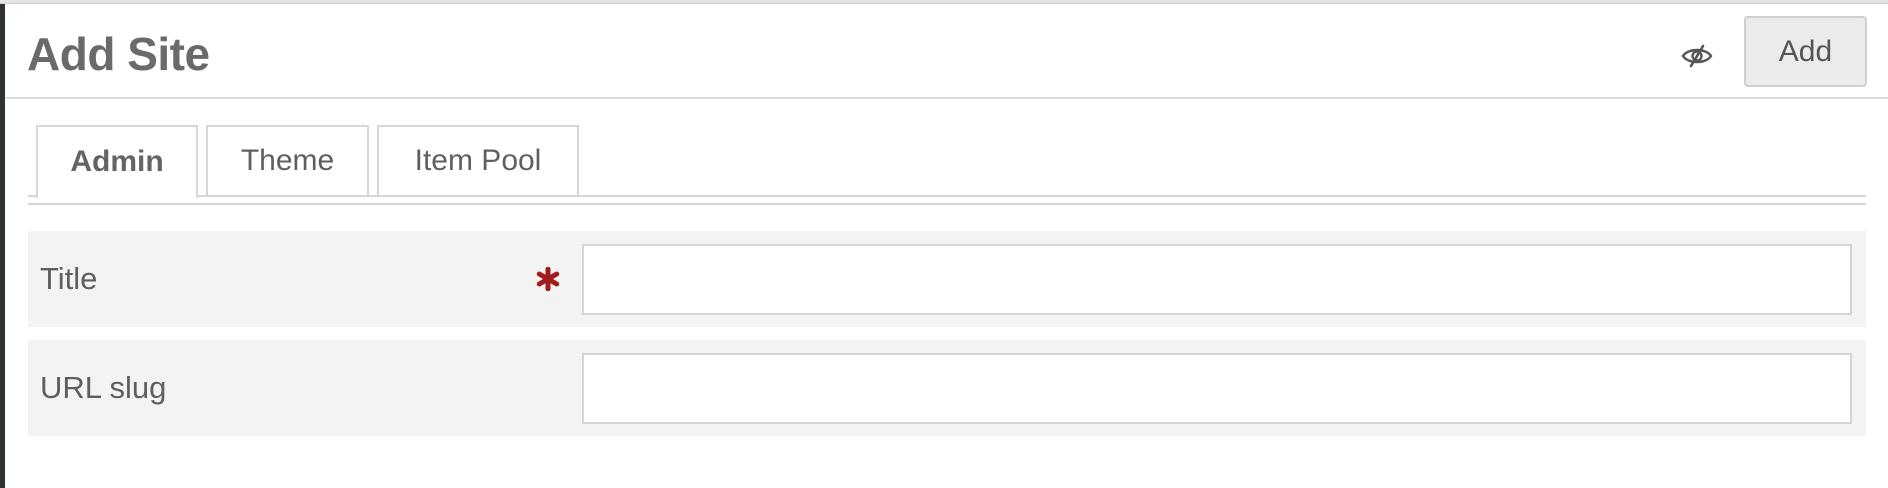 The image size is (1888, 488). What do you see at coordinates (478, 161) in the screenshot?
I see `tab-item-pool: Item Pool` at bounding box center [478, 161].